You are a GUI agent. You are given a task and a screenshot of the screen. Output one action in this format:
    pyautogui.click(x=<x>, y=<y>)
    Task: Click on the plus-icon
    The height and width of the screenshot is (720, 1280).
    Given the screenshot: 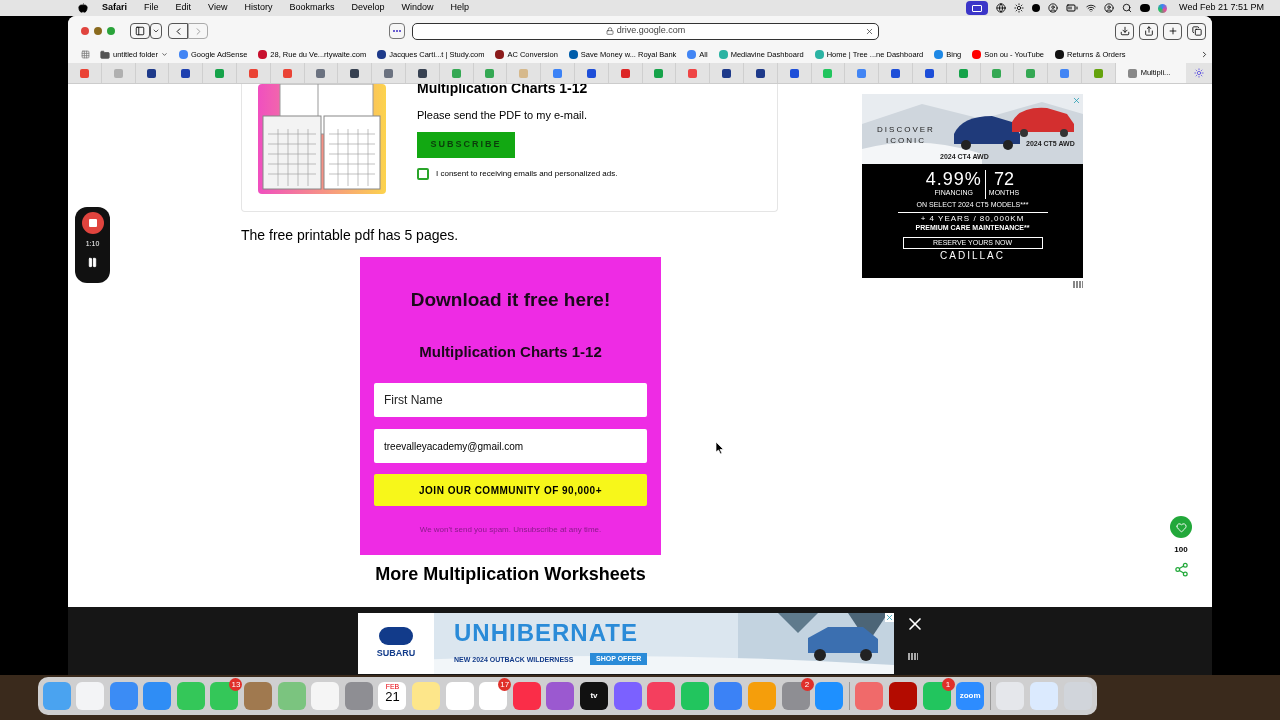 What is the action you would take?
    pyautogui.click(x=1172, y=31)
    